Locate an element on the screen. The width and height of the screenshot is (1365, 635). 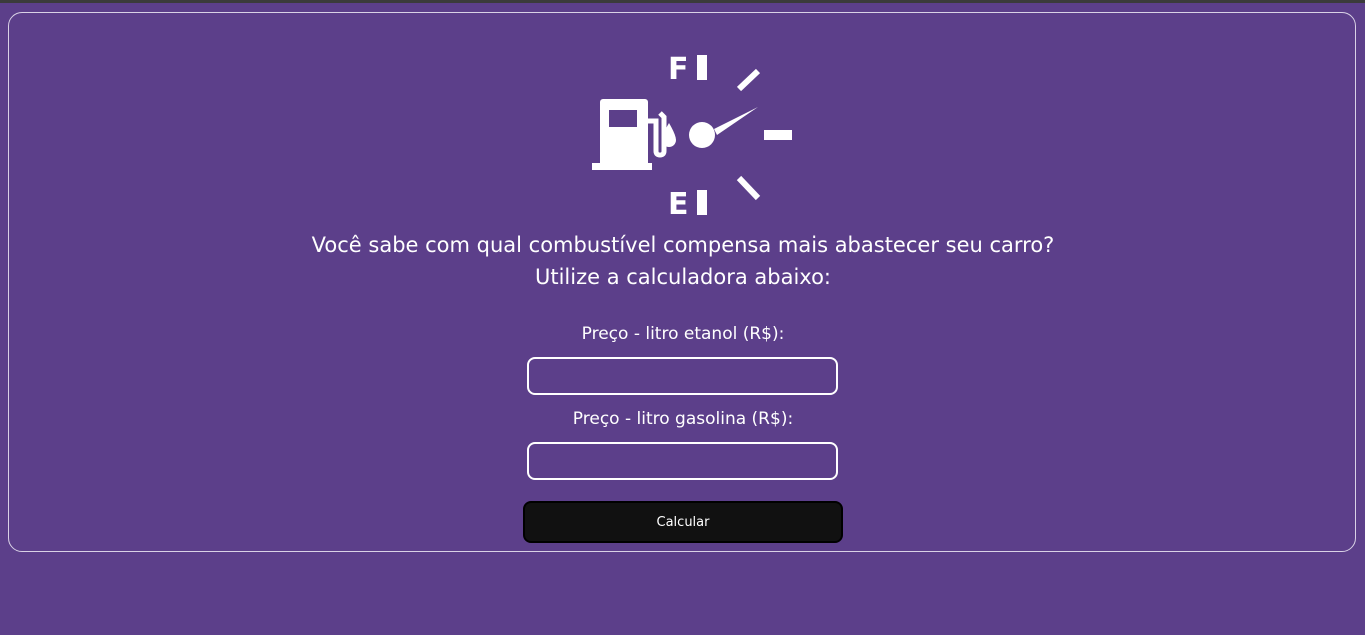
headline-line-2: Utilize a calculadora abaixo: is located at coordinates (683, 277).